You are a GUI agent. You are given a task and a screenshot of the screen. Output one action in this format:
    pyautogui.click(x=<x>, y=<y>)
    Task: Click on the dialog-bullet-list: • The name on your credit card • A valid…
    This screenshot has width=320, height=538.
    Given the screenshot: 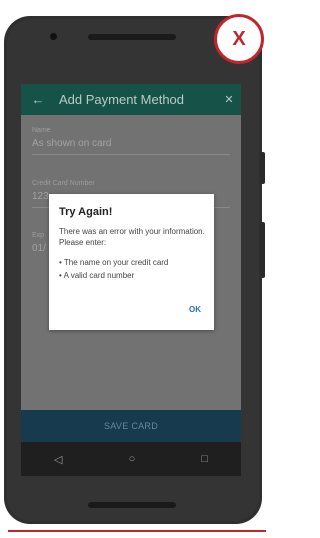 What is the action you would take?
    pyautogui.click(x=134, y=269)
    